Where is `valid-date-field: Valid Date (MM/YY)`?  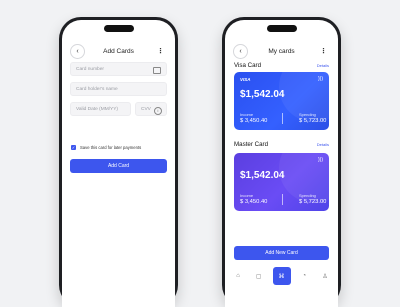
valid-date-field: Valid Date (MM/YY) is located at coordinates (100, 109).